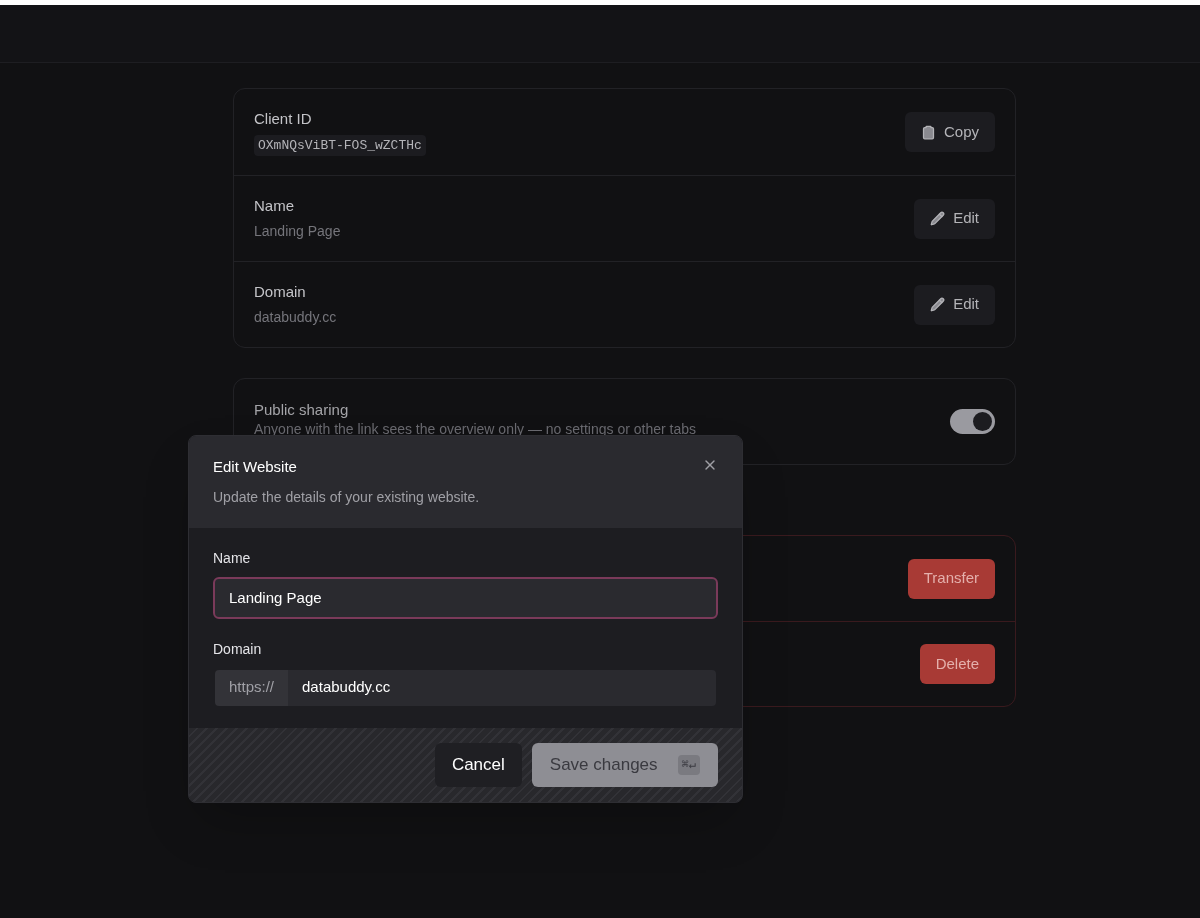  Describe the element at coordinates (297, 232) in the screenshot. I see `field-value: Landing Page` at that location.